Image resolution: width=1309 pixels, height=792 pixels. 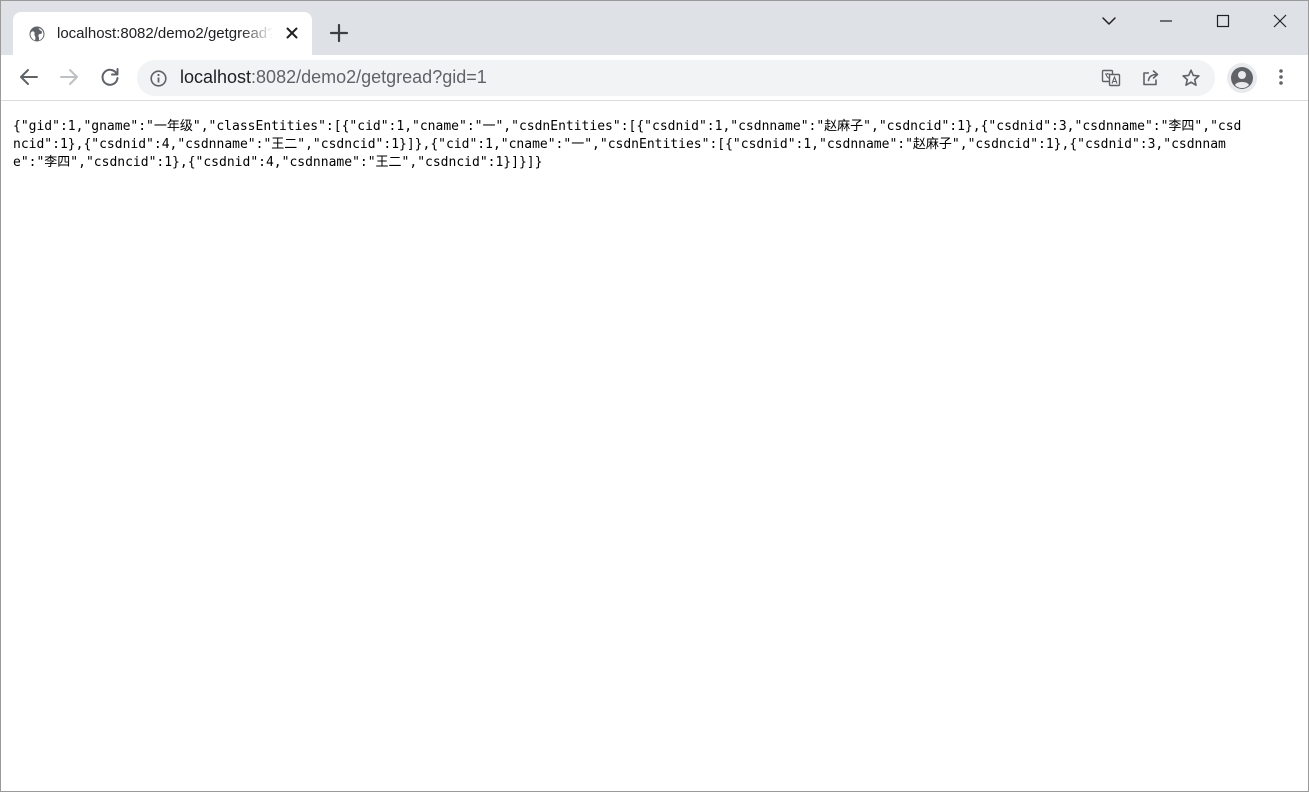 What do you see at coordinates (165, 33) in the screenshot?
I see `tab-title: localhost:8082/demo2/getgread?gid=1` at bounding box center [165, 33].